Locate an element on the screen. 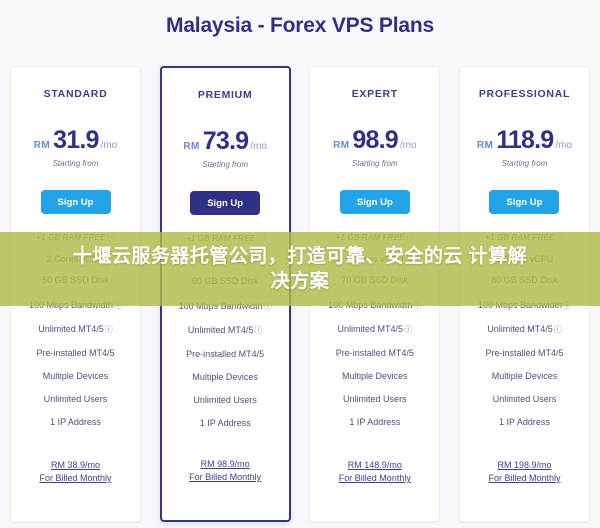 The image size is (600, 528). spec-cpu: 8 Cores vCPU is located at coordinates (524, 259).